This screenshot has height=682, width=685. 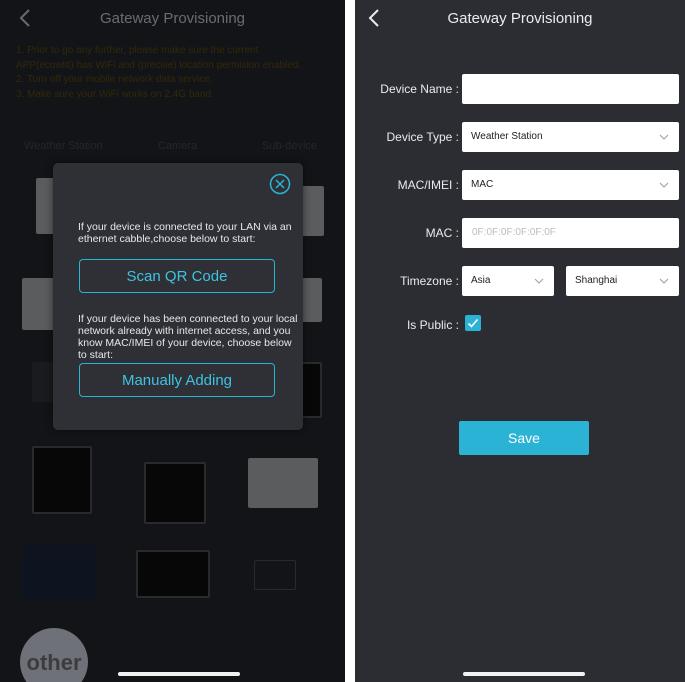 What do you see at coordinates (570, 185) in the screenshot?
I see `mac-imei-select: MAC` at bounding box center [570, 185].